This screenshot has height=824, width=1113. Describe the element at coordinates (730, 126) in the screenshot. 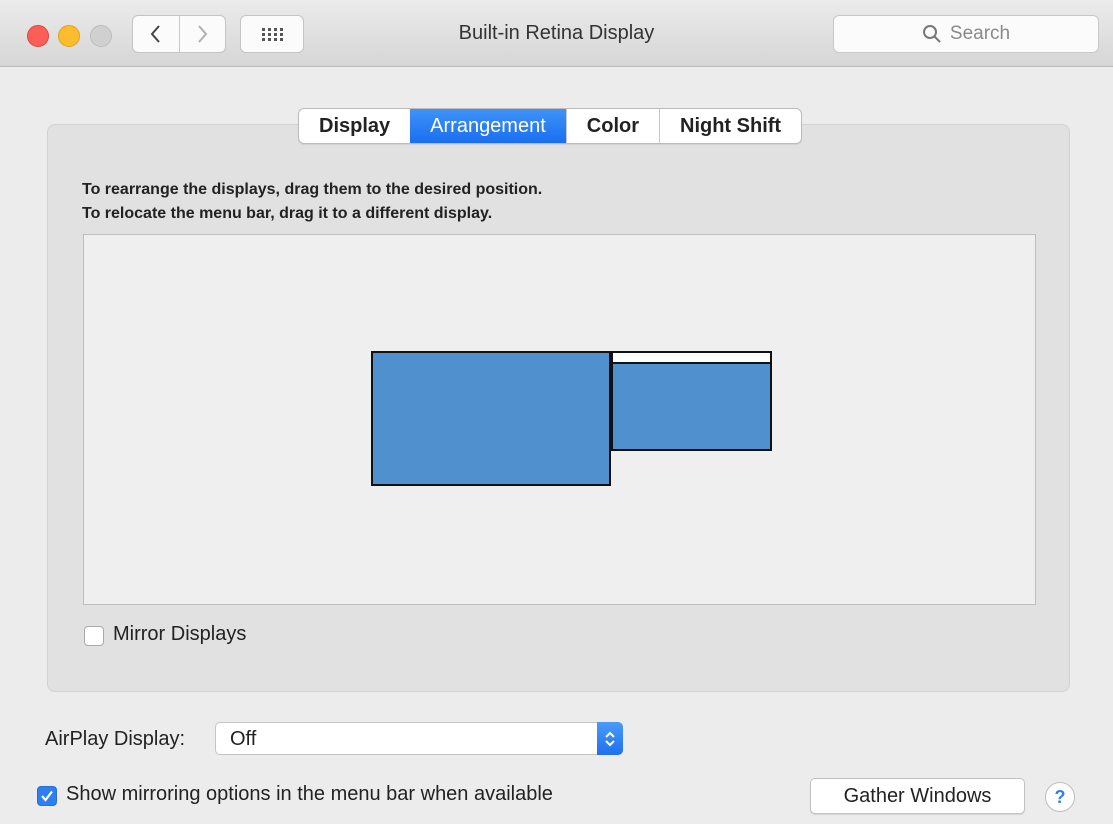

I see `tab-night-shift: Night Shift` at that location.